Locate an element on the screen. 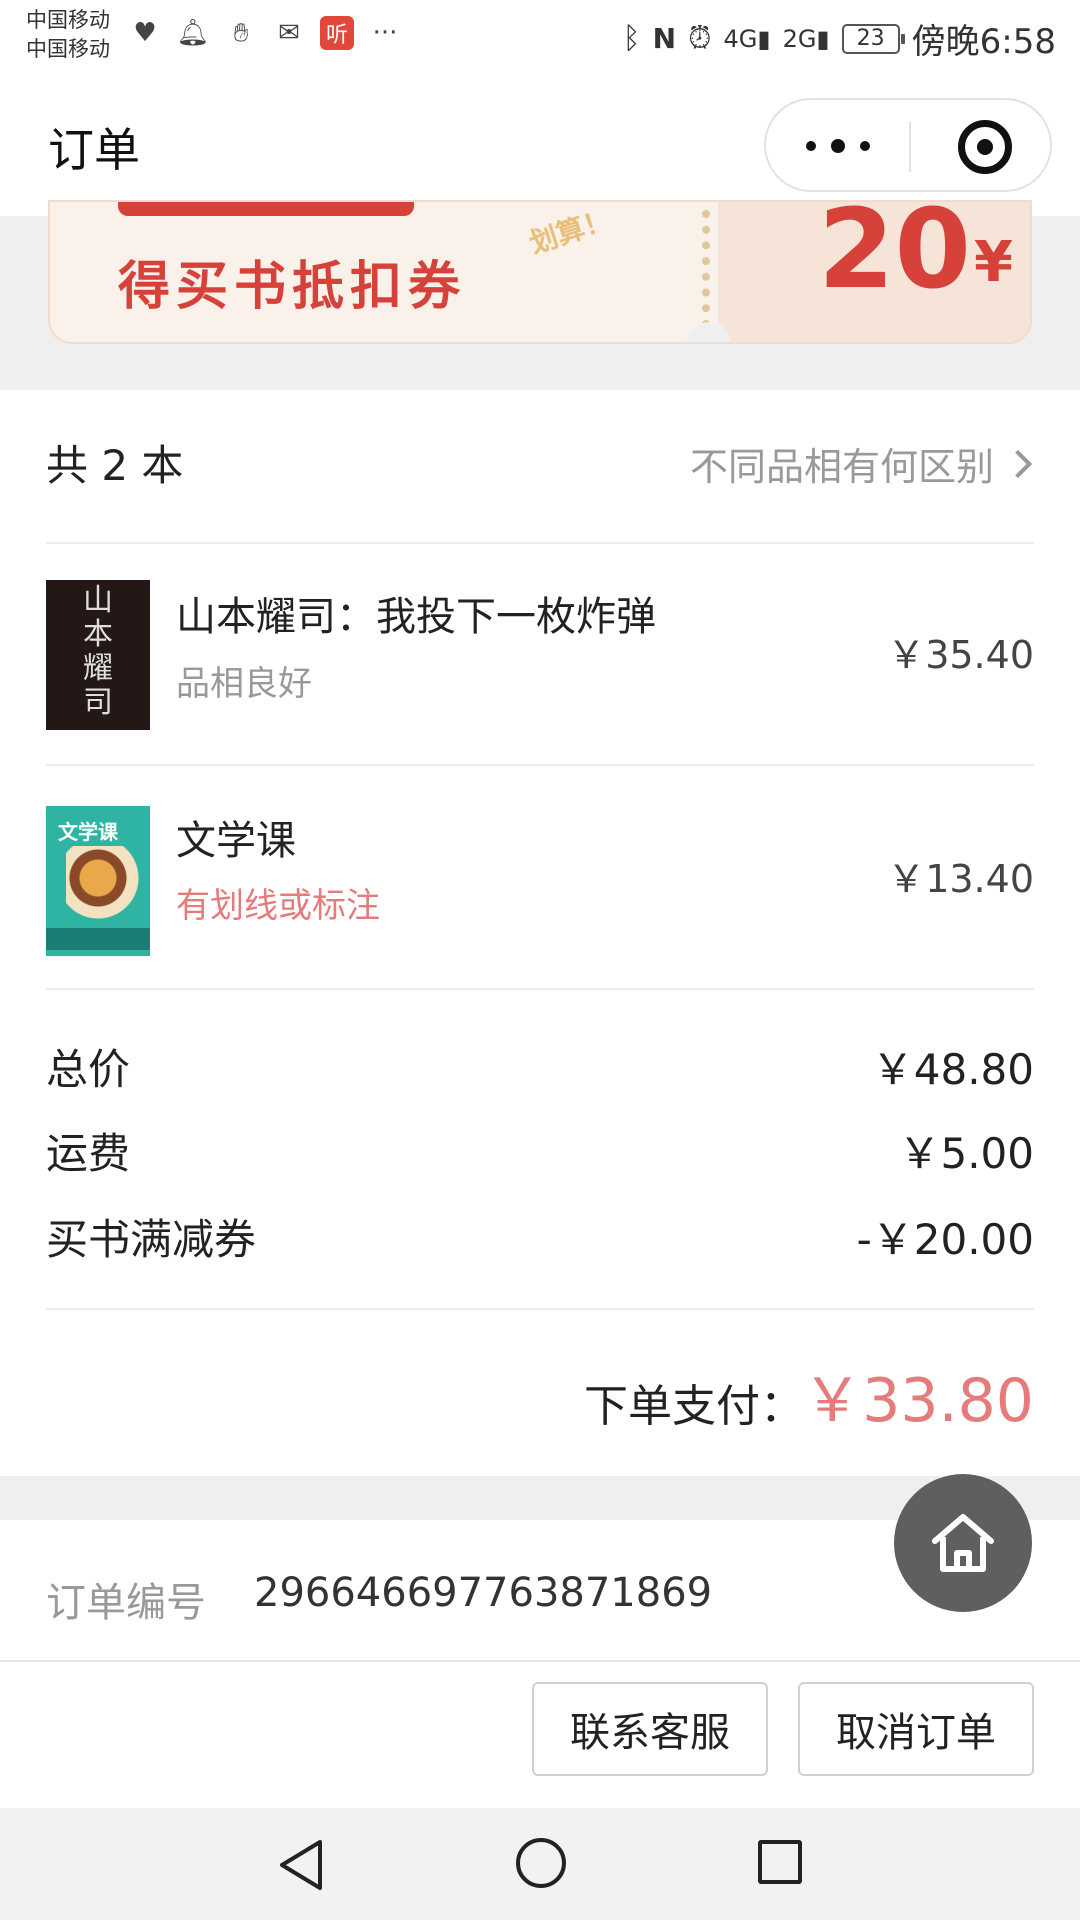  heart-pulse-icon: ♥ is located at coordinates (145, 33).